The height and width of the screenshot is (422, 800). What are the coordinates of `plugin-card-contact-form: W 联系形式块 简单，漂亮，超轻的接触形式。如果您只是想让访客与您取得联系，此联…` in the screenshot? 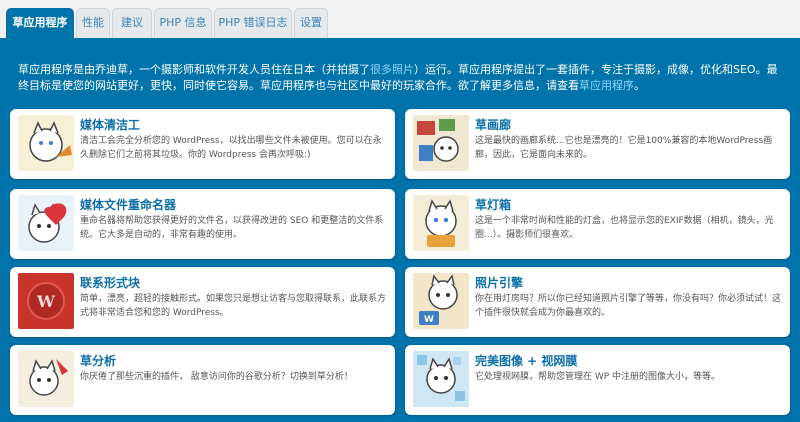 It's located at (202, 302).